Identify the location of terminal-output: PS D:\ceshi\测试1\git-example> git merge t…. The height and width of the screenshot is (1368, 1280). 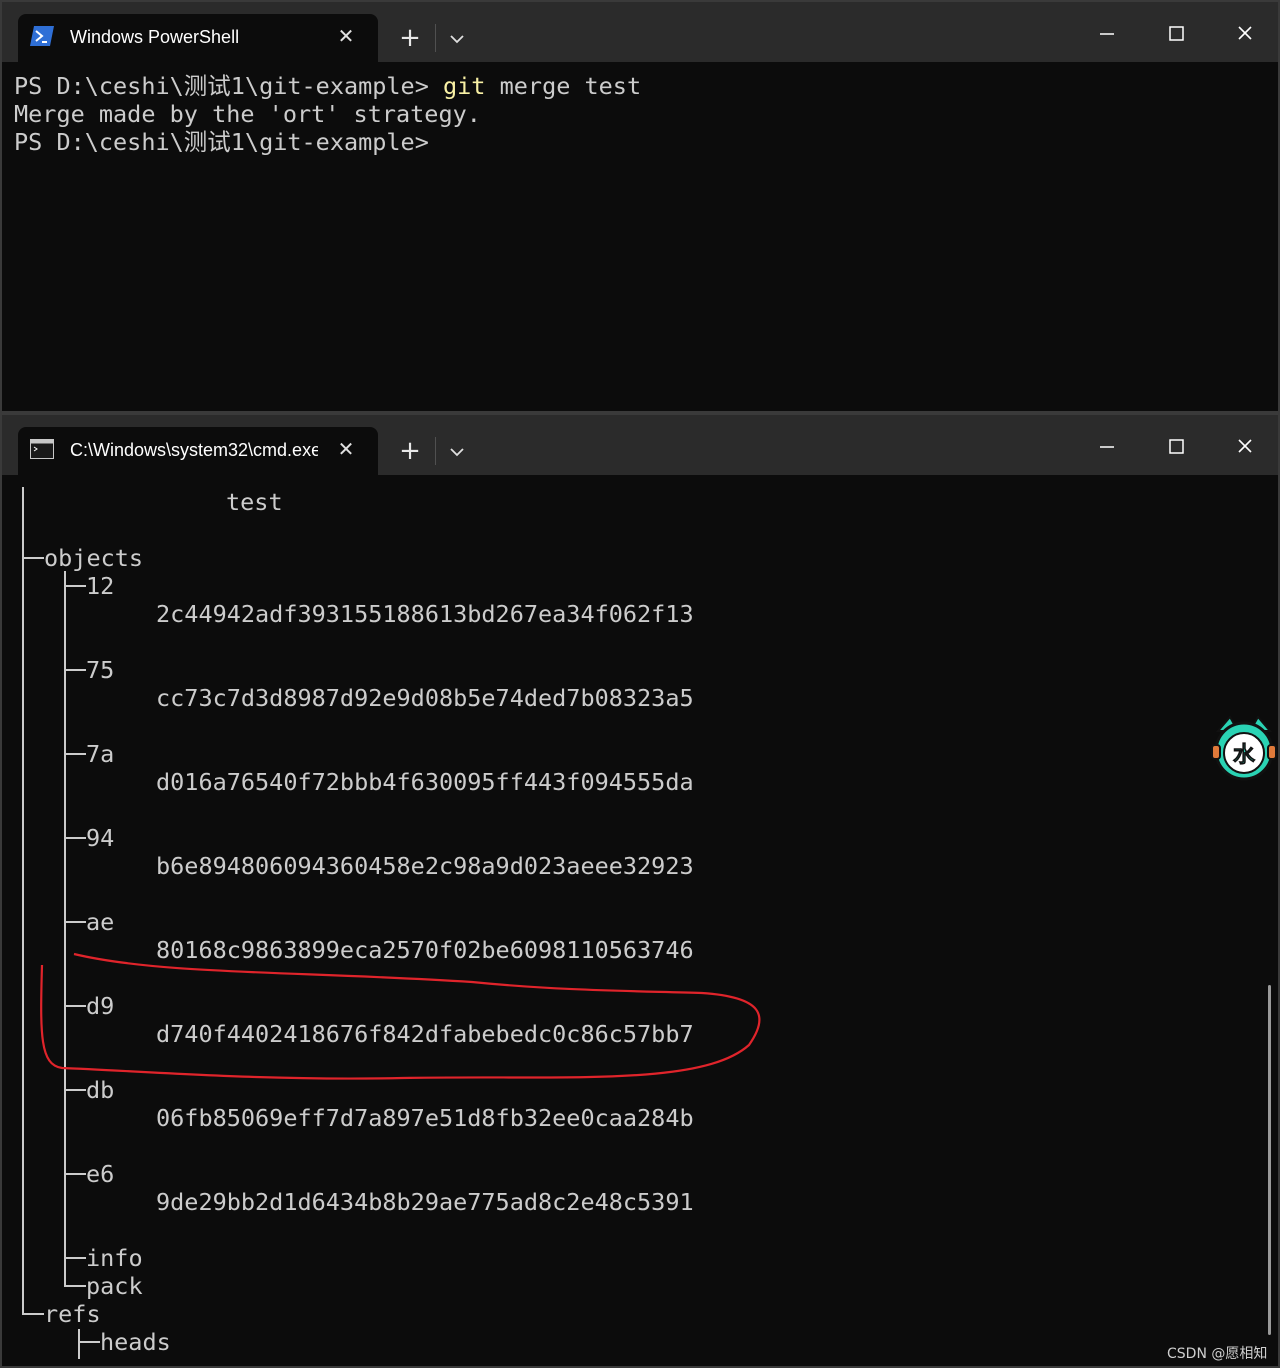
(327, 114).